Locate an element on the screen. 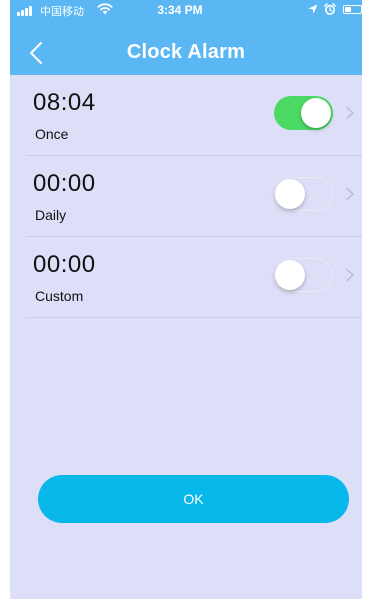 The image size is (367, 599). header: 中国移动 3:34 PM Clock Alarm is located at coordinates (186, 37).